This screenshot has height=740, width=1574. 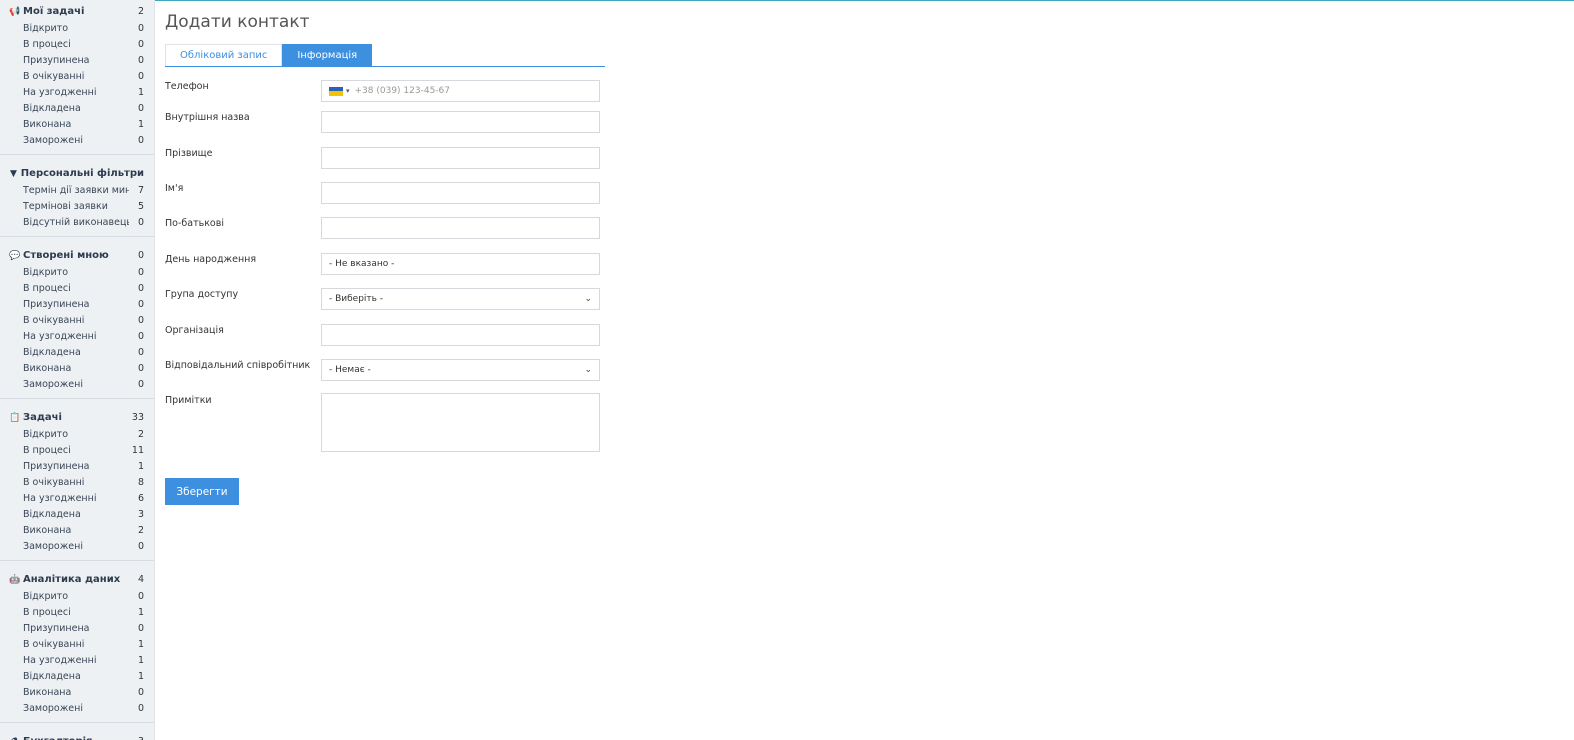 What do you see at coordinates (202, 294) in the screenshot?
I see `access-group-label: Група доступу` at bounding box center [202, 294].